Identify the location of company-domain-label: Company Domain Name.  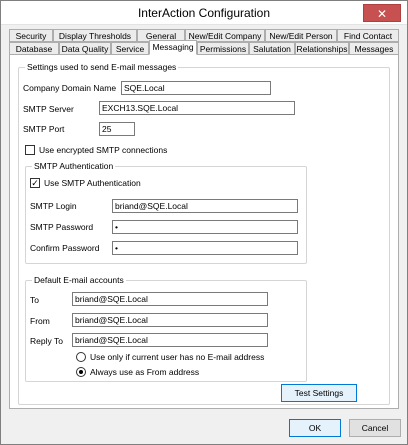
(70, 88).